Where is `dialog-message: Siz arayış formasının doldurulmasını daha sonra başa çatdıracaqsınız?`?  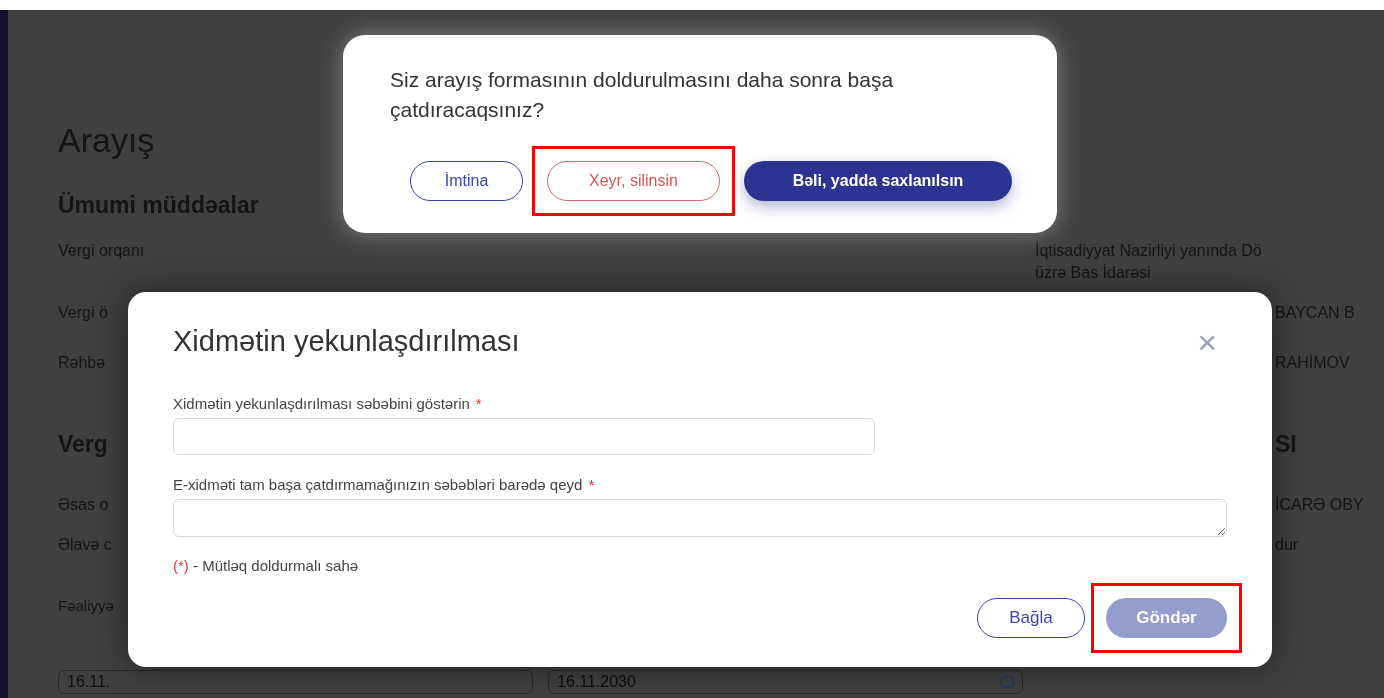 dialog-message: Siz arayış formasının doldurulmasını daha sonra başa çatdıracaqsınız? is located at coordinates (642, 95).